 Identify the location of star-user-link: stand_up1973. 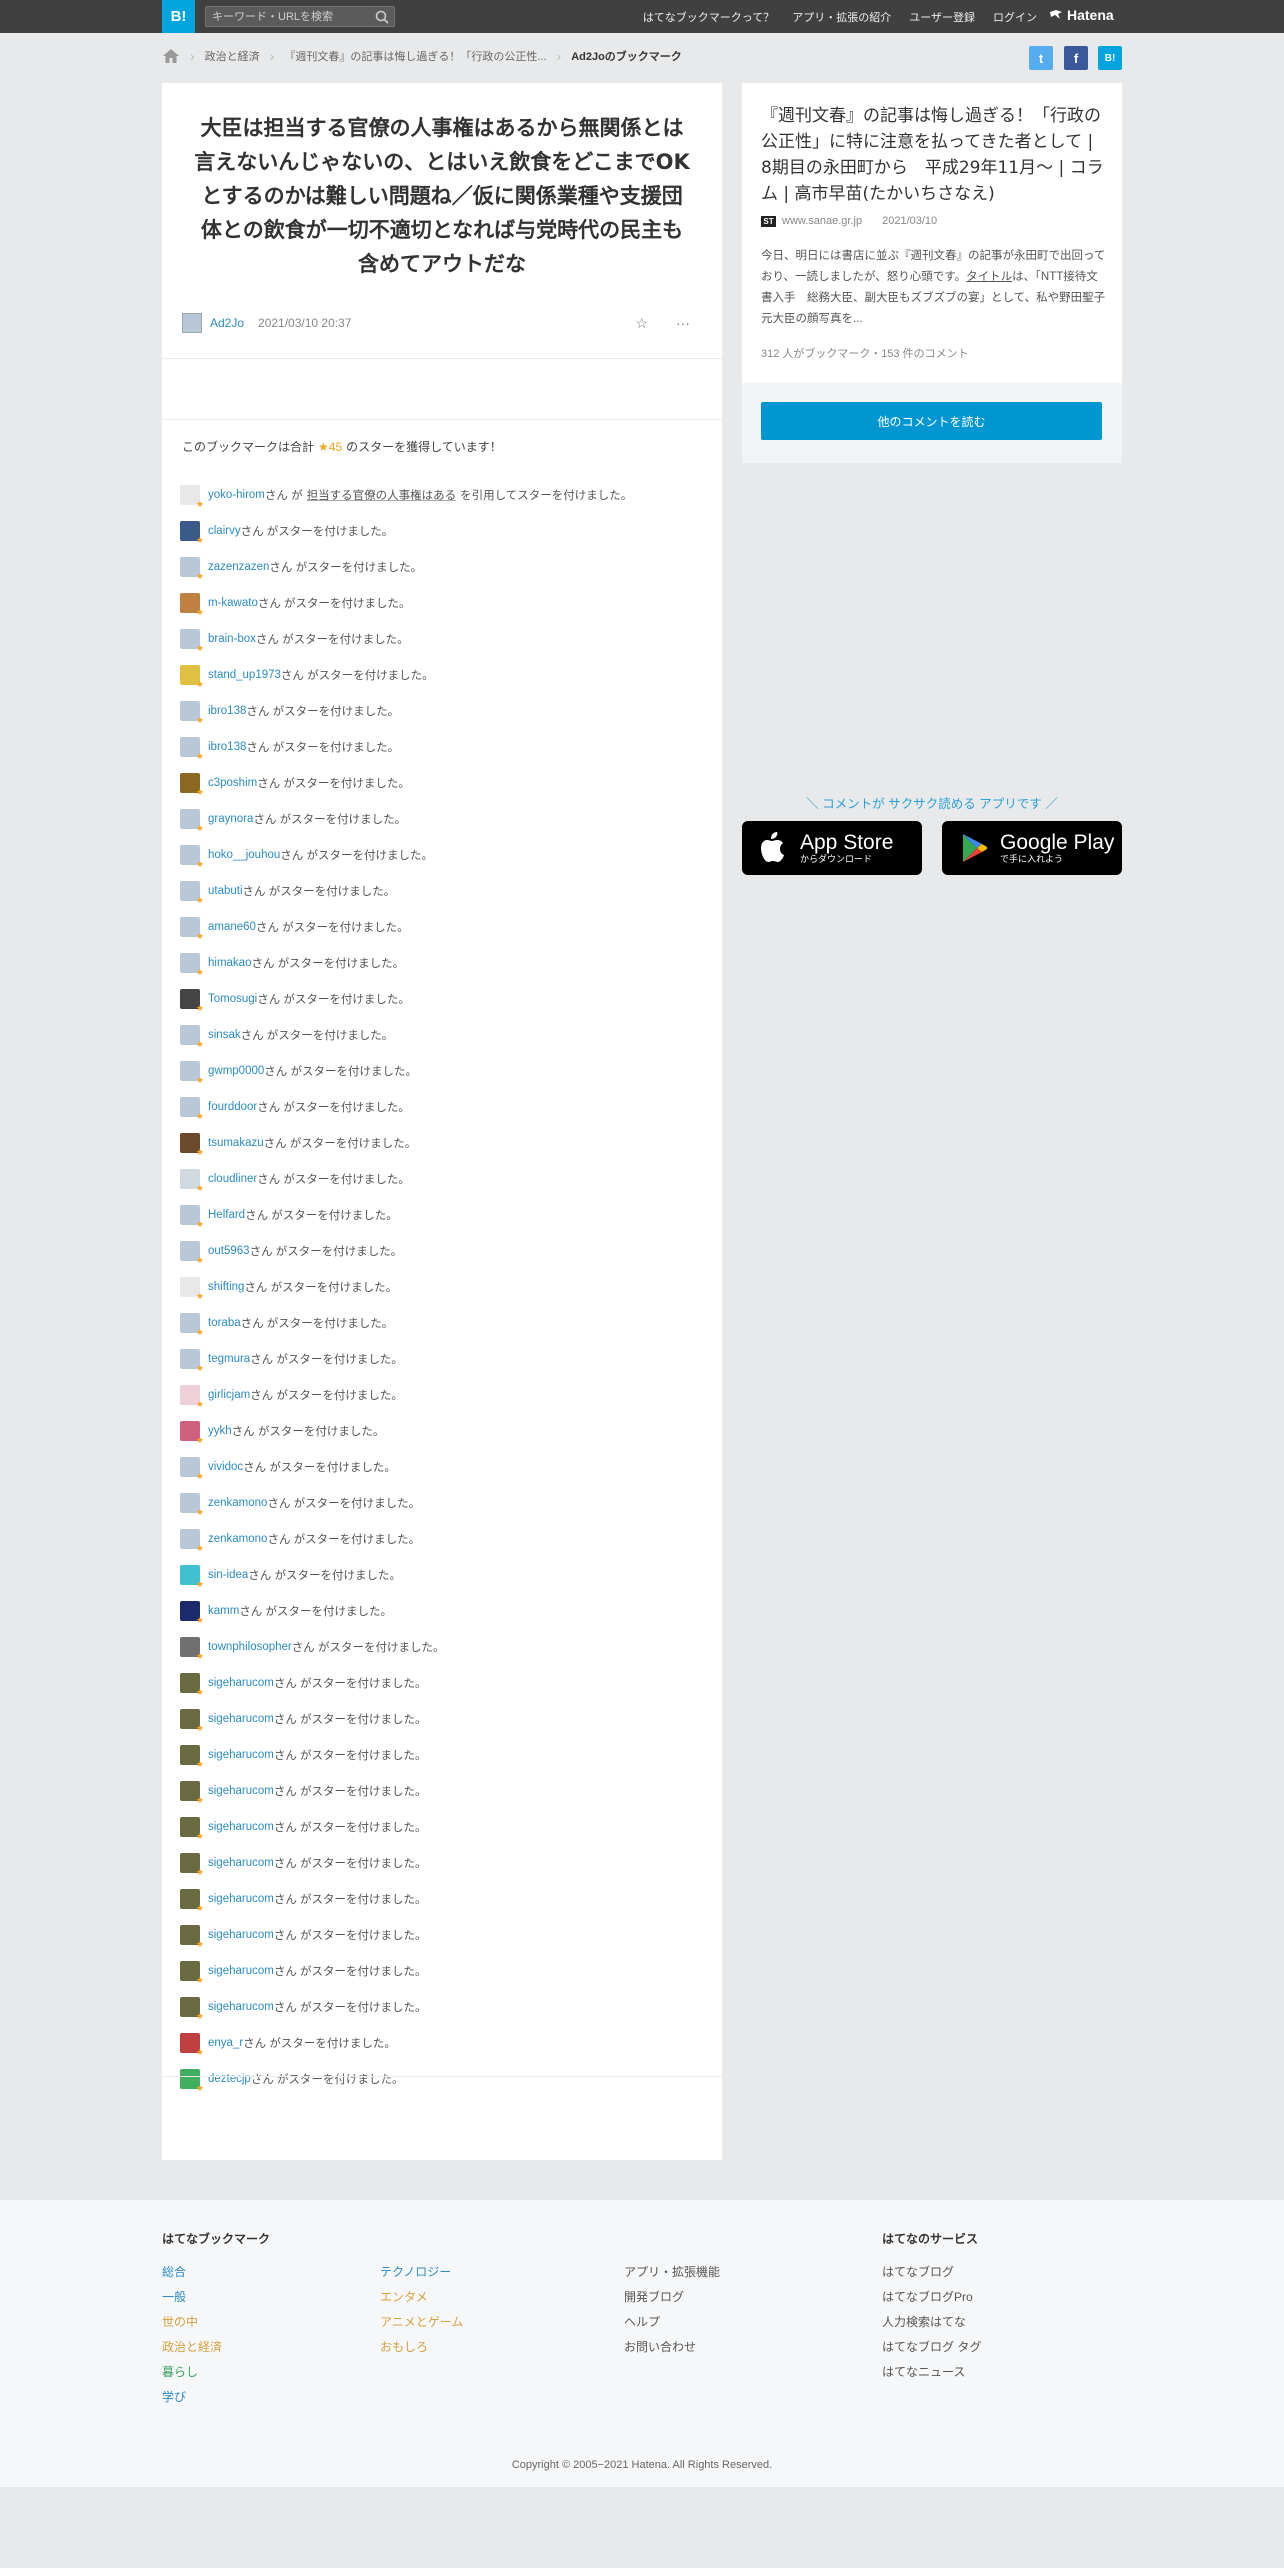
(244, 675).